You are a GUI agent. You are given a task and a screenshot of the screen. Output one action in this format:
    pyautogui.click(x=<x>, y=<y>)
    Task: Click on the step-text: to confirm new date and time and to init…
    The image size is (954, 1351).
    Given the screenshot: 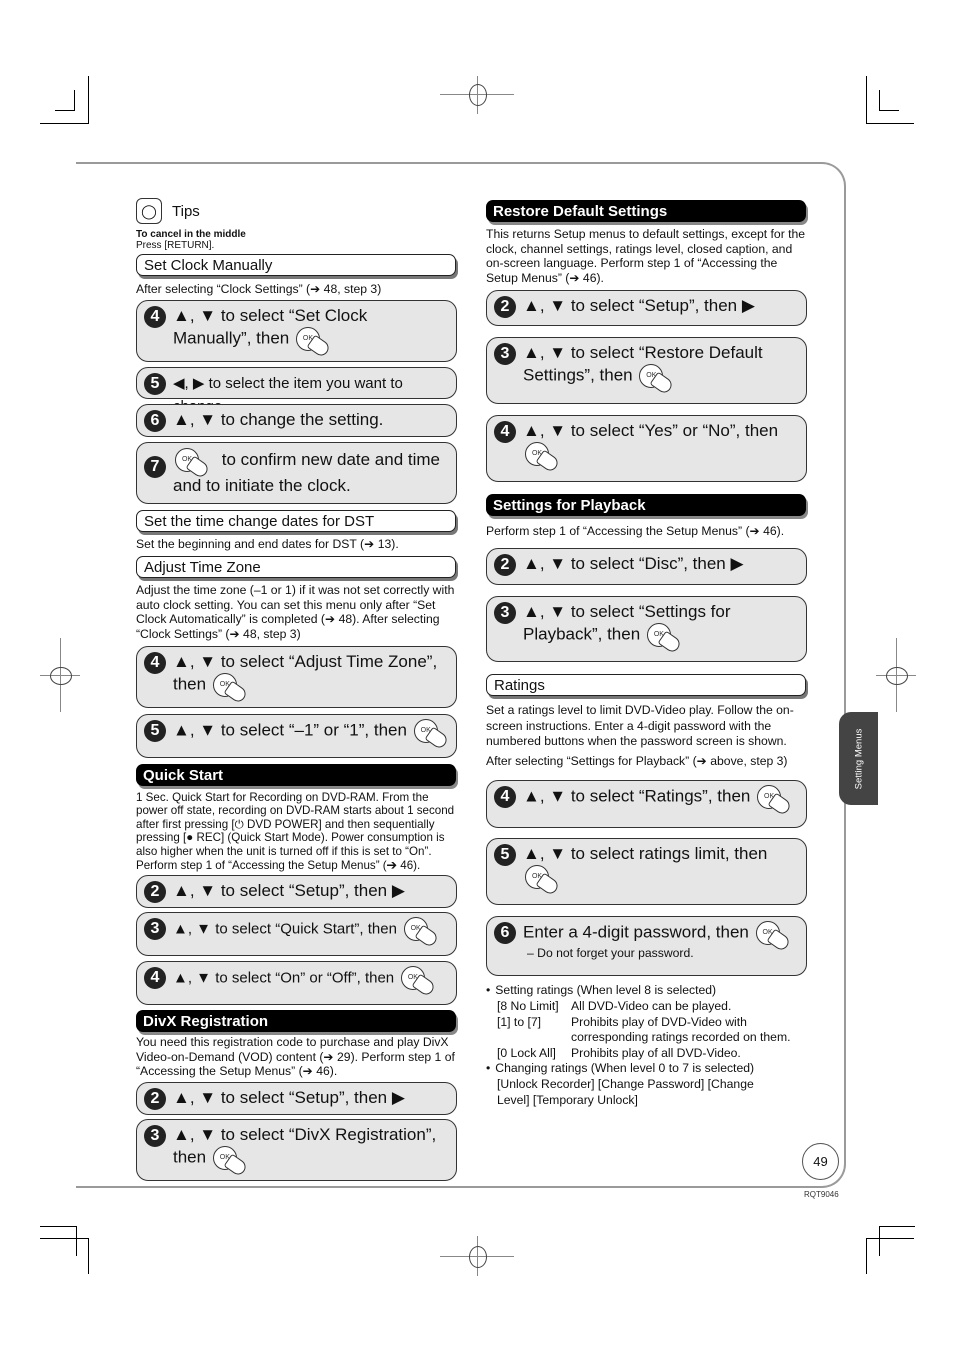 What is the action you would take?
    pyautogui.click(x=307, y=472)
    